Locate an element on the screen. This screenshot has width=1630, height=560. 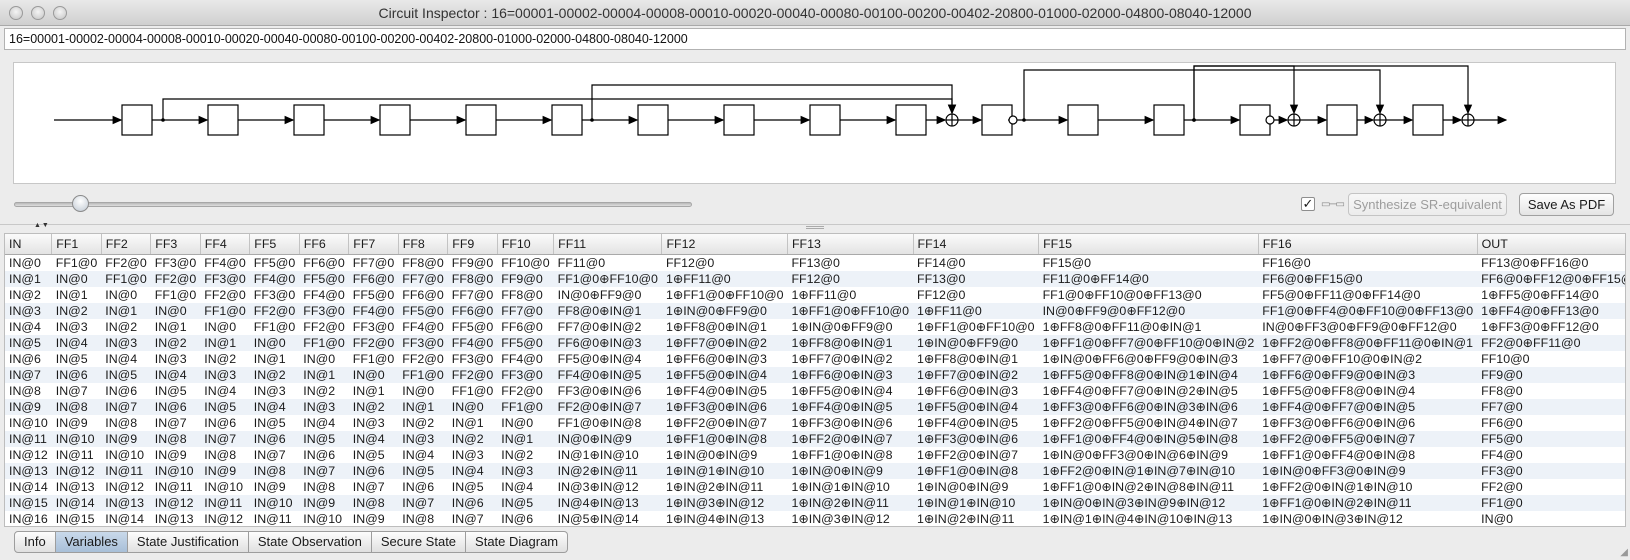
column-header: FF6 is located at coordinates (324, 244).